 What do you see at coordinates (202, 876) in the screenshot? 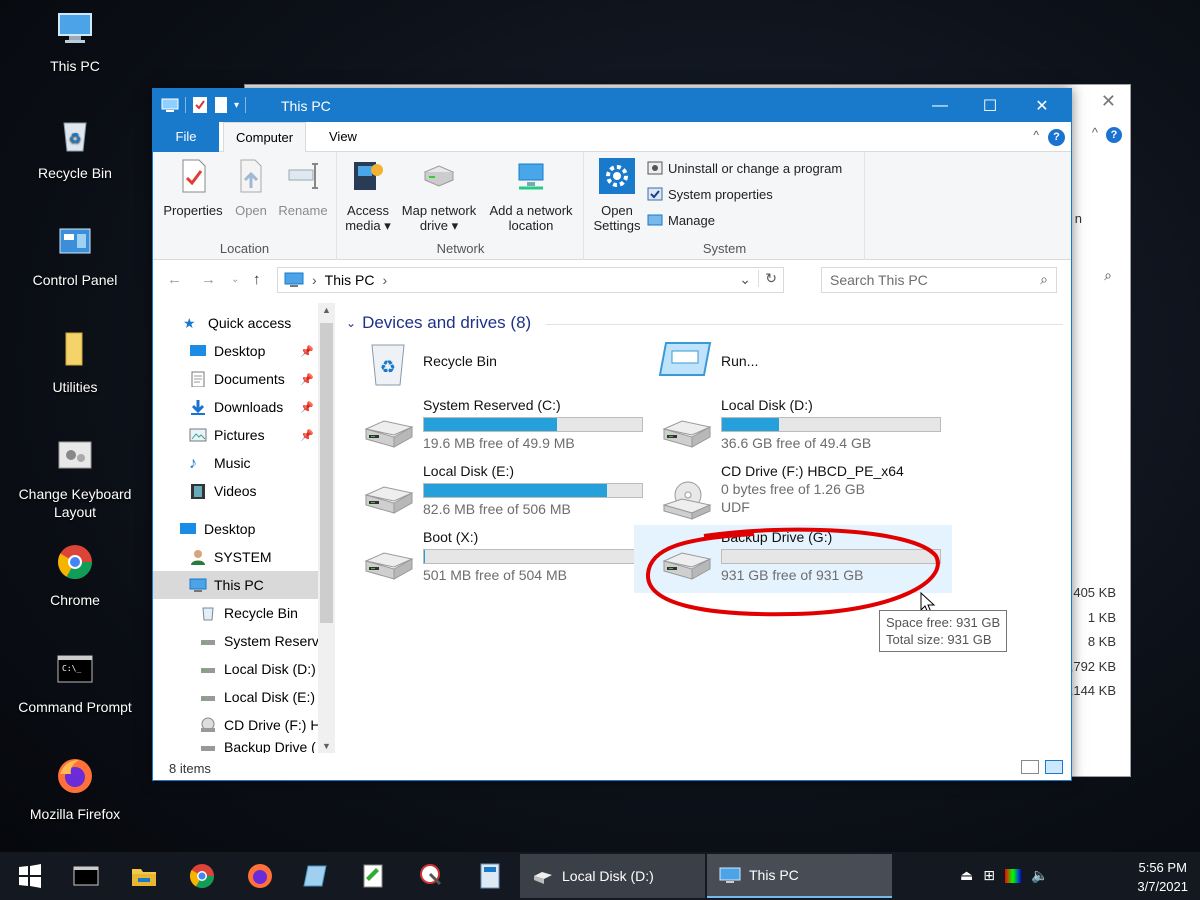
I see `chrome-icon` at bounding box center [202, 876].